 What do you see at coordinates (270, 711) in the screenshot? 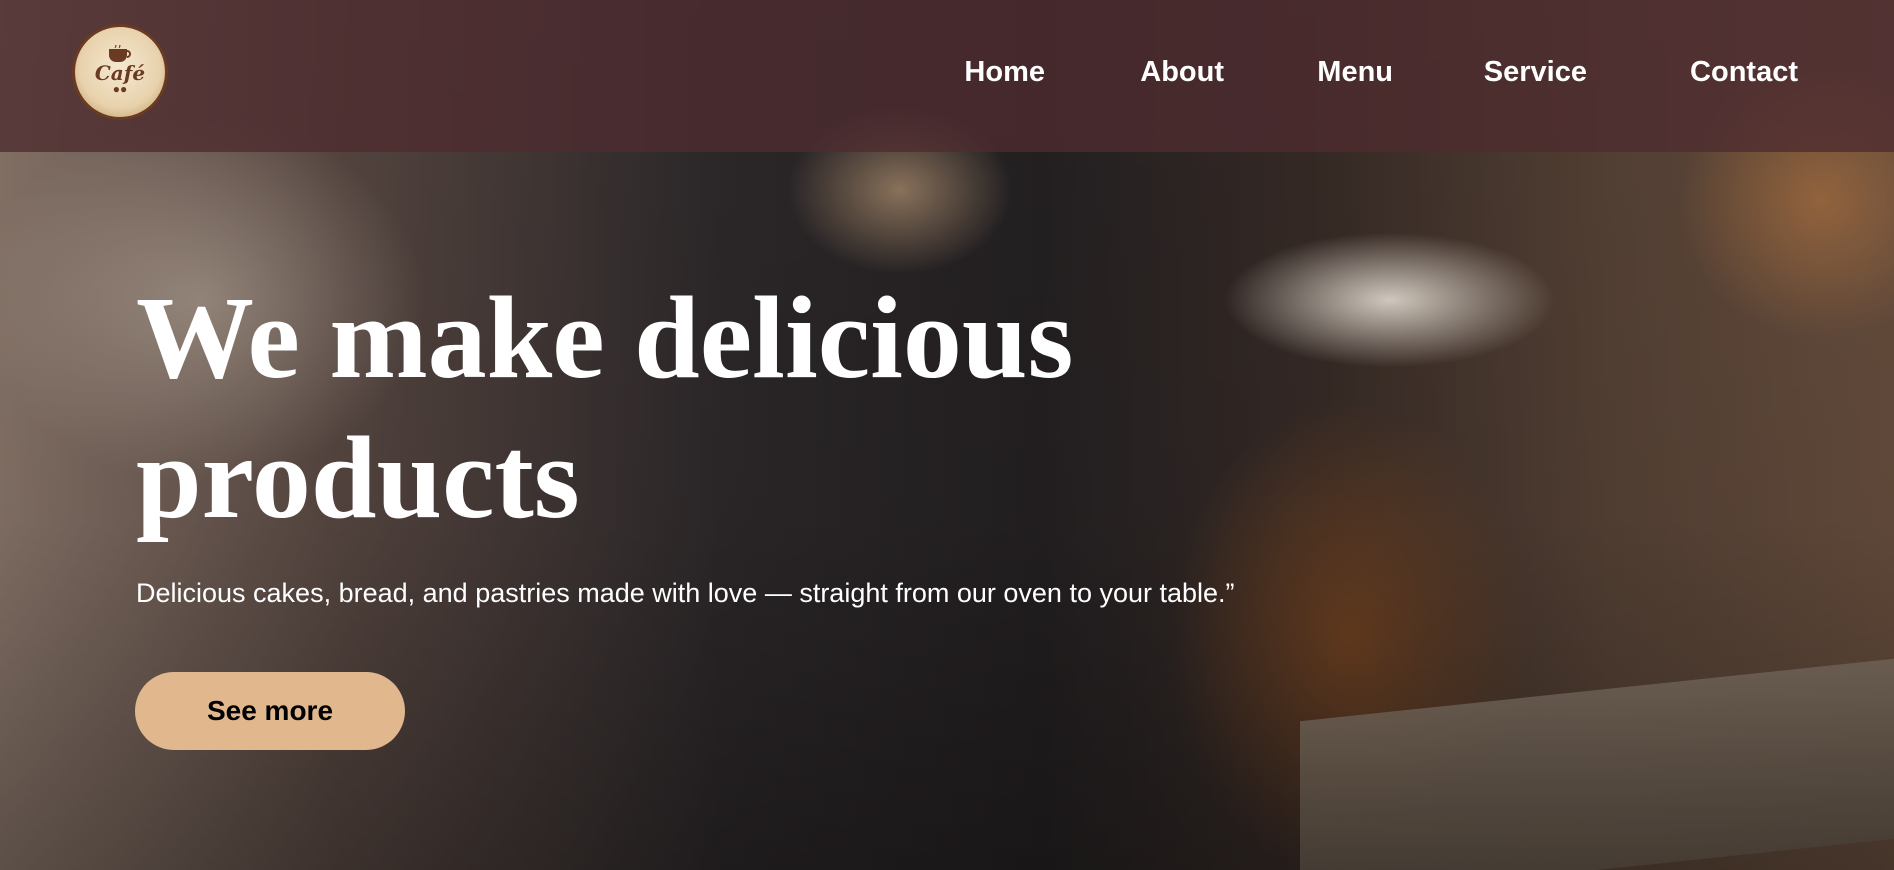
I see `see-more-button: See more` at bounding box center [270, 711].